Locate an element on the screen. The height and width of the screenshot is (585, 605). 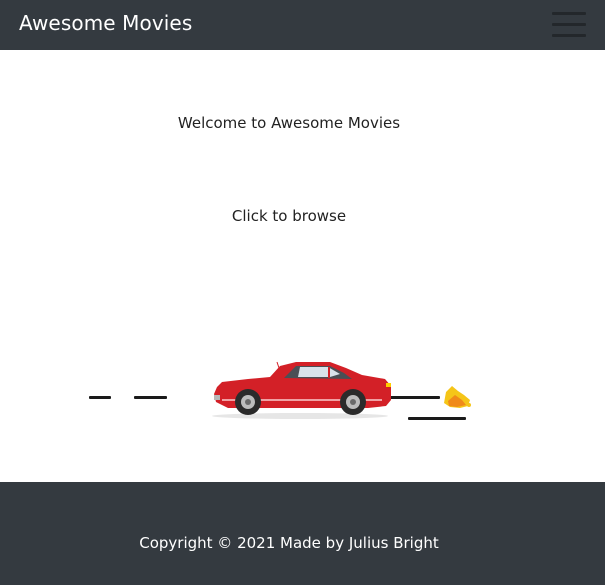
car-animation is located at coordinates (280, 390).